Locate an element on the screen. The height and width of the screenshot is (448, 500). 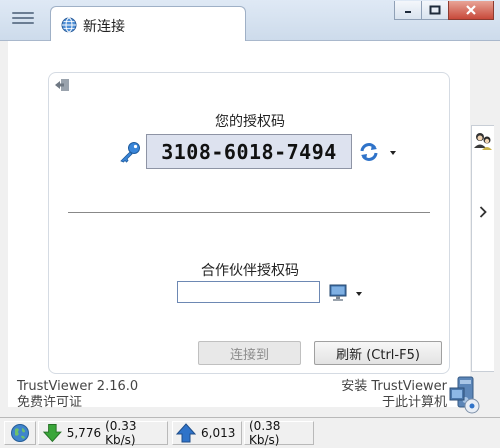
download-bytes: 5,776 is located at coordinates (84, 433).